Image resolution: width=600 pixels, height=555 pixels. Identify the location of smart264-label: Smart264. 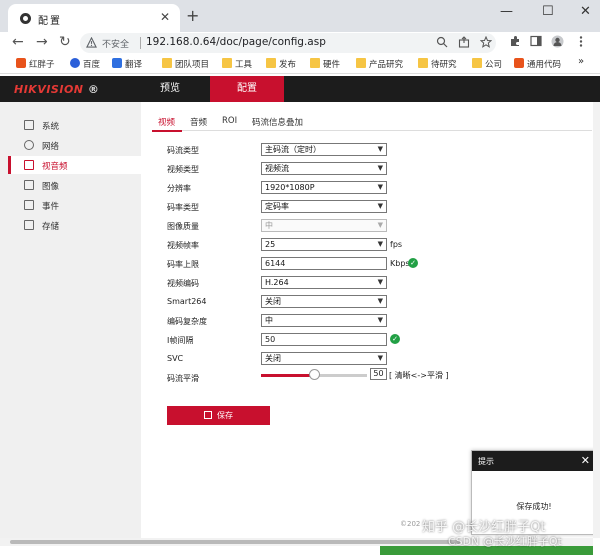
(187, 301).